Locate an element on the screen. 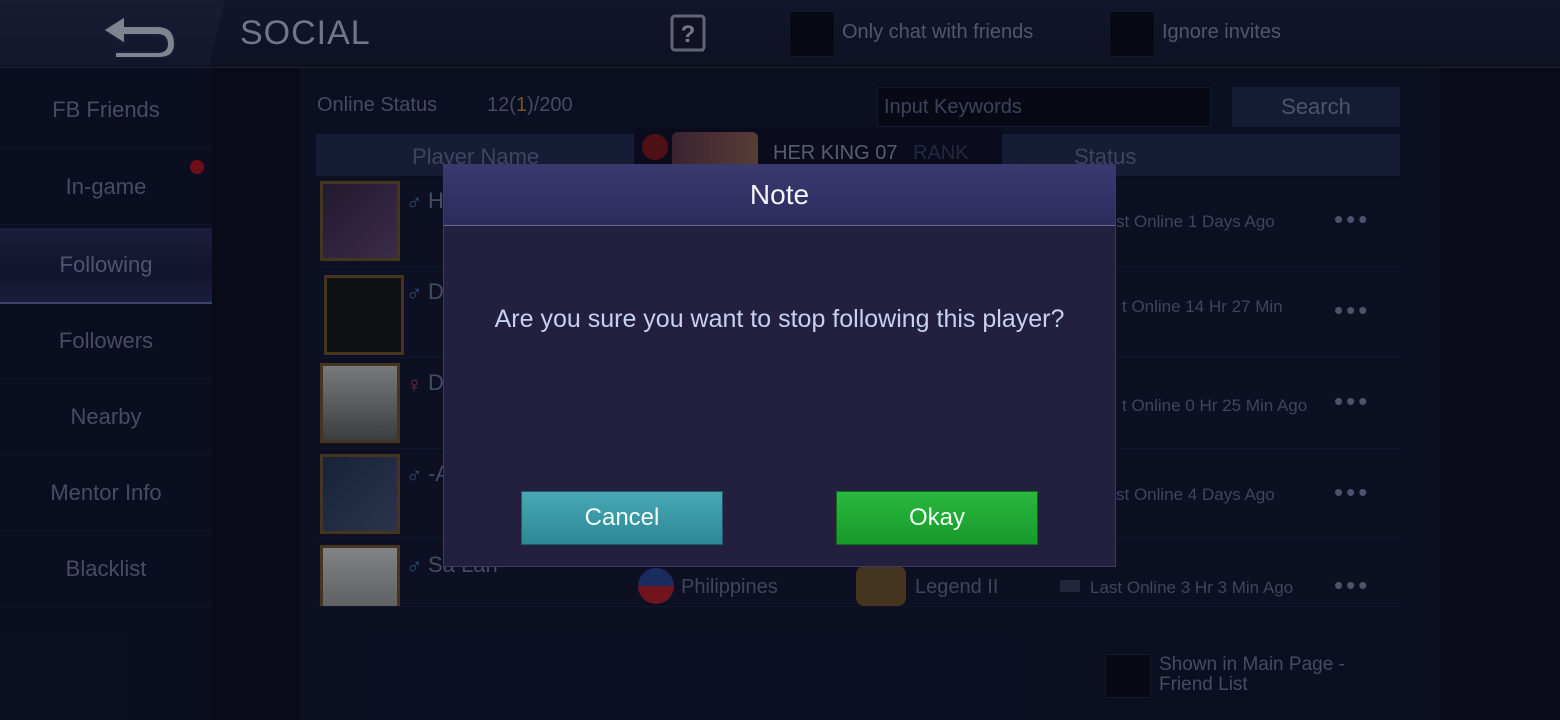 The height and width of the screenshot is (720, 1560). okay-button: Okay is located at coordinates (937, 518).